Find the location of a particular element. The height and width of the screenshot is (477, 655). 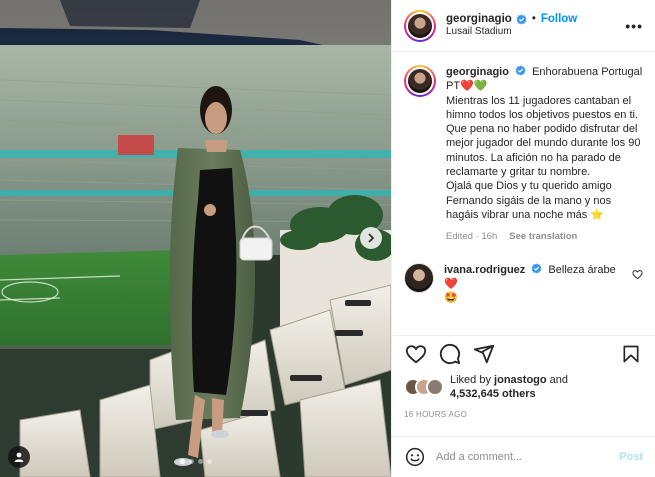

caption-meta: Edited · 16h See translation is located at coordinates (544, 237).